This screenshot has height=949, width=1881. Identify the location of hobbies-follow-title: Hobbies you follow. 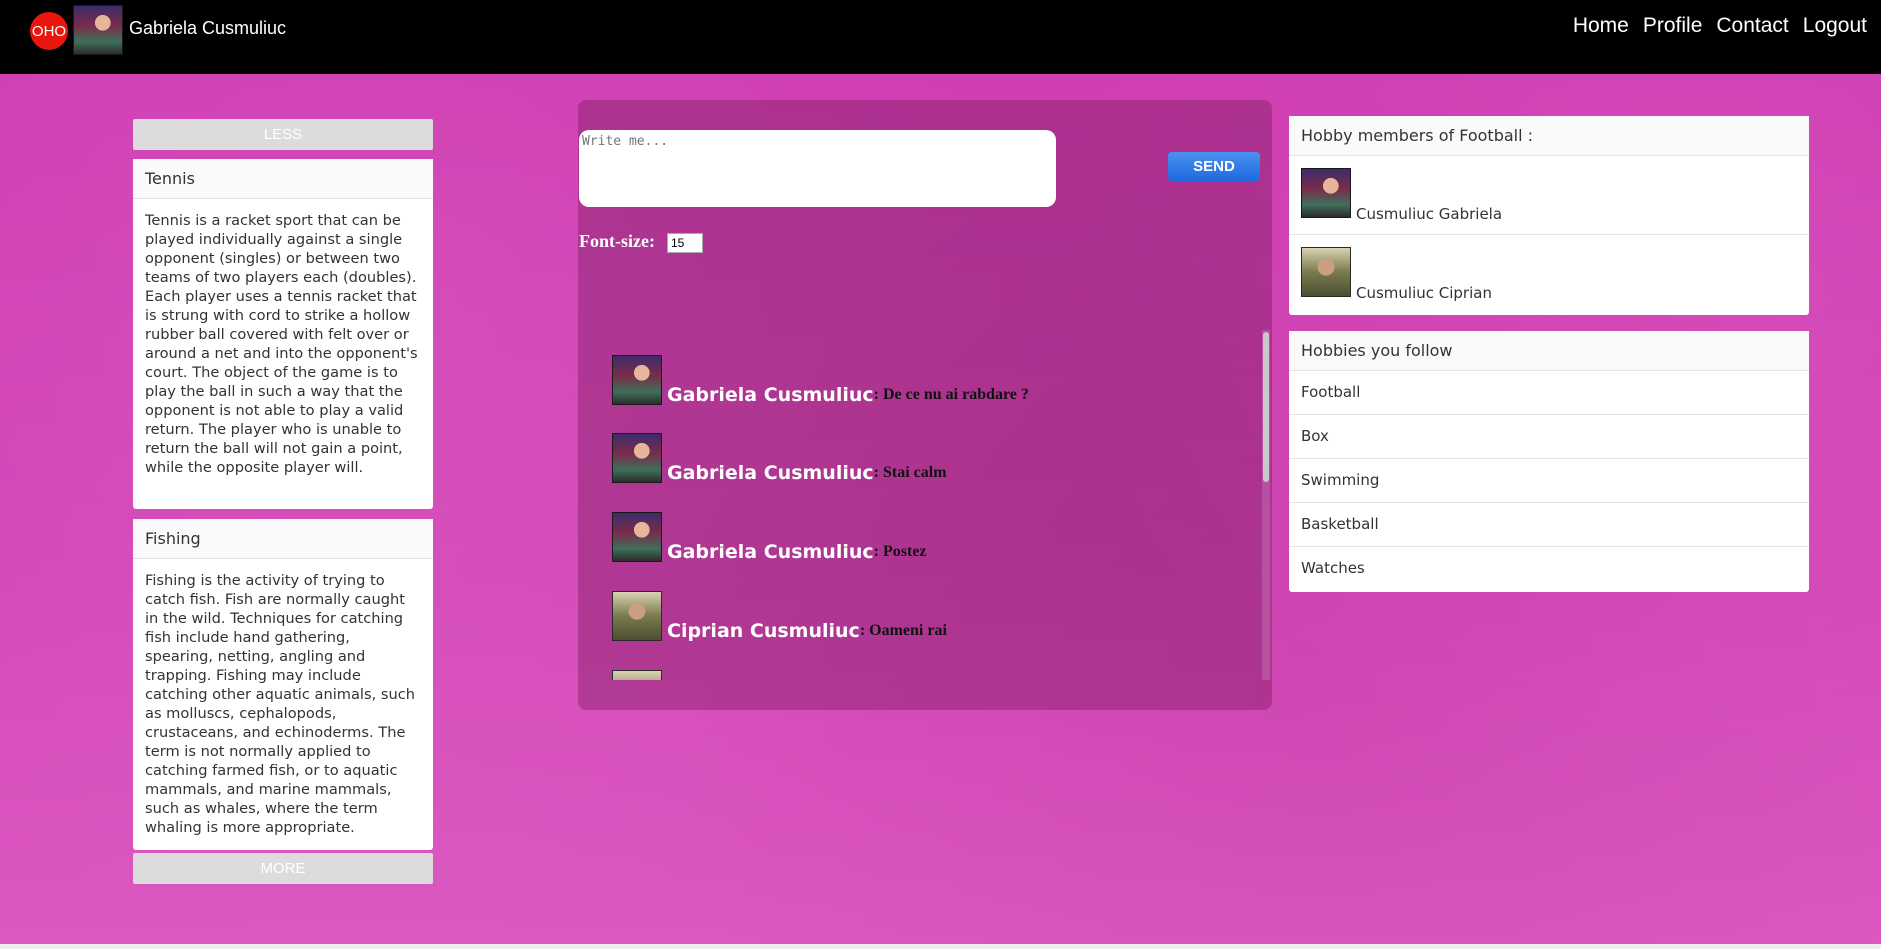
(1549, 351).